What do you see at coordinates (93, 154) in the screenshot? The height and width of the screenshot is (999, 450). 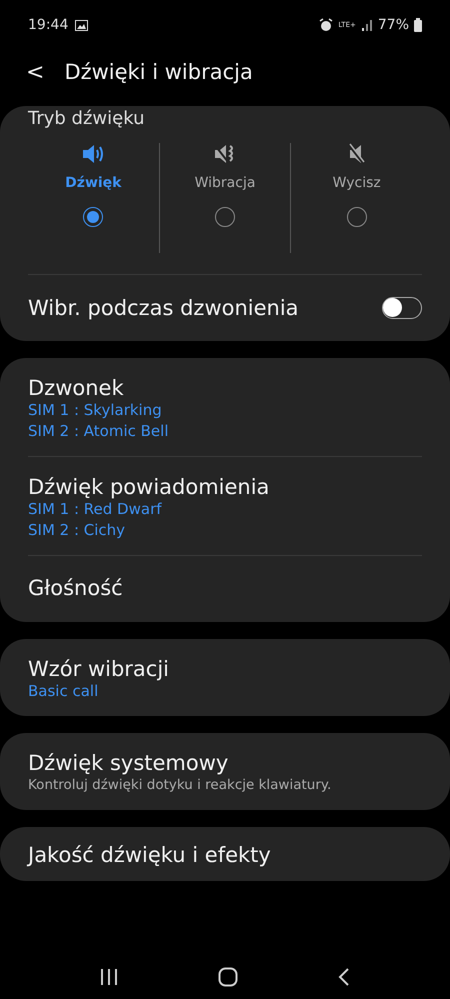 I see `speaker-icon` at bounding box center [93, 154].